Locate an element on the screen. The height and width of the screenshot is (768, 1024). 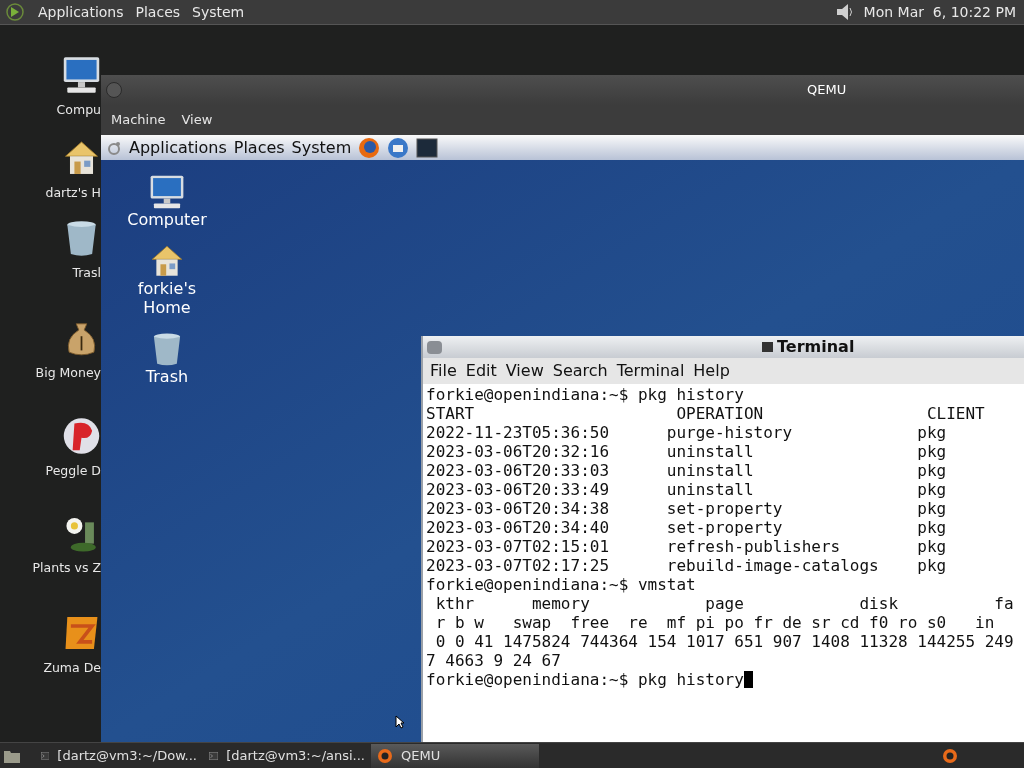
window-title: Terminal is located at coordinates (816, 347).